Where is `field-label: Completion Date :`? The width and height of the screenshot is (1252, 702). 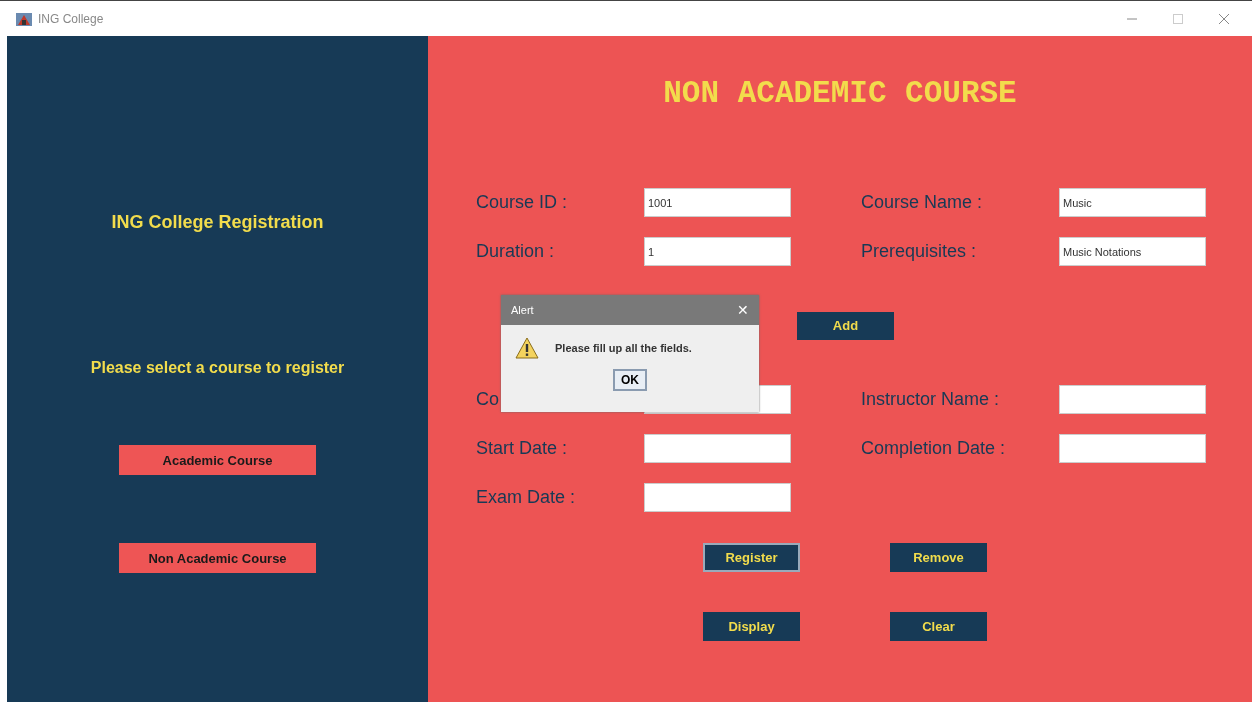
field-label: Completion Date : is located at coordinates (934, 448).